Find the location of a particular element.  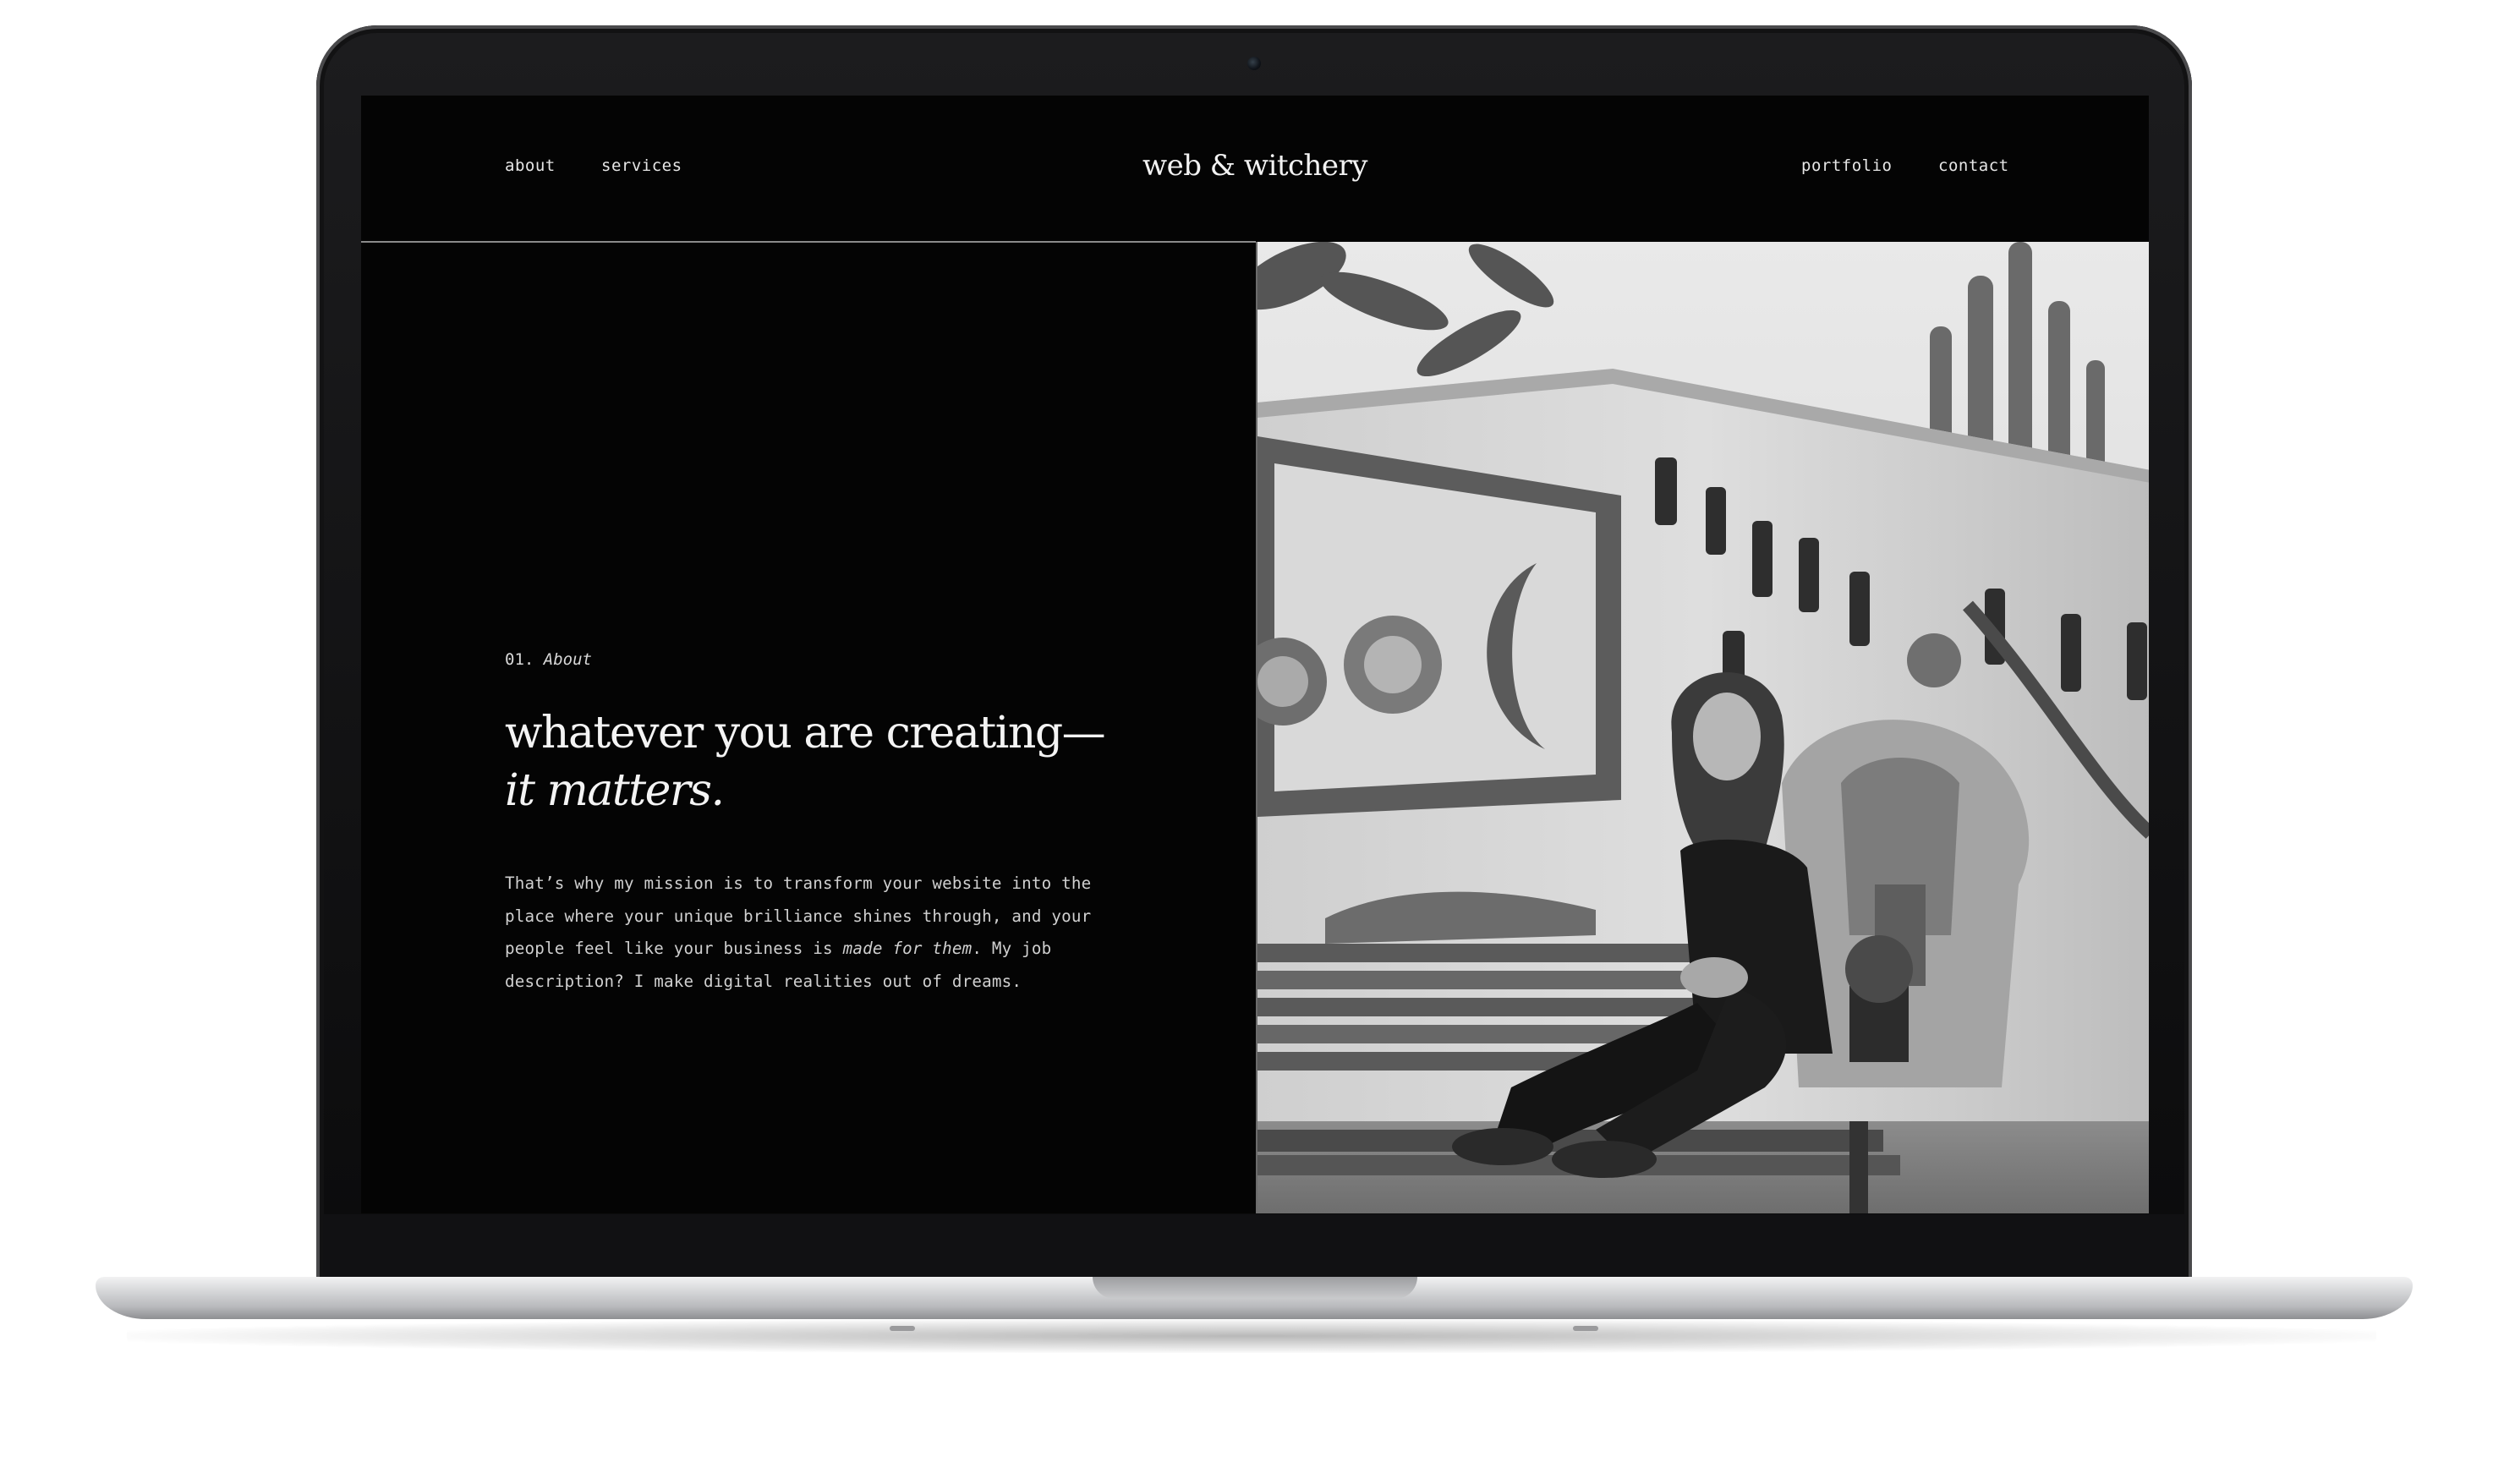

carved-wood-frame is located at coordinates (1439, 626).